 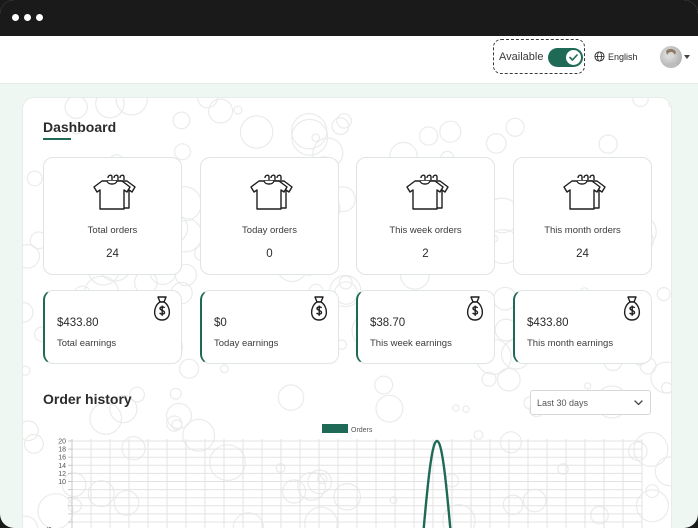 What do you see at coordinates (269, 254) in the screenshot?
I see `stat-value: 0` at bounding box center [269, 254].